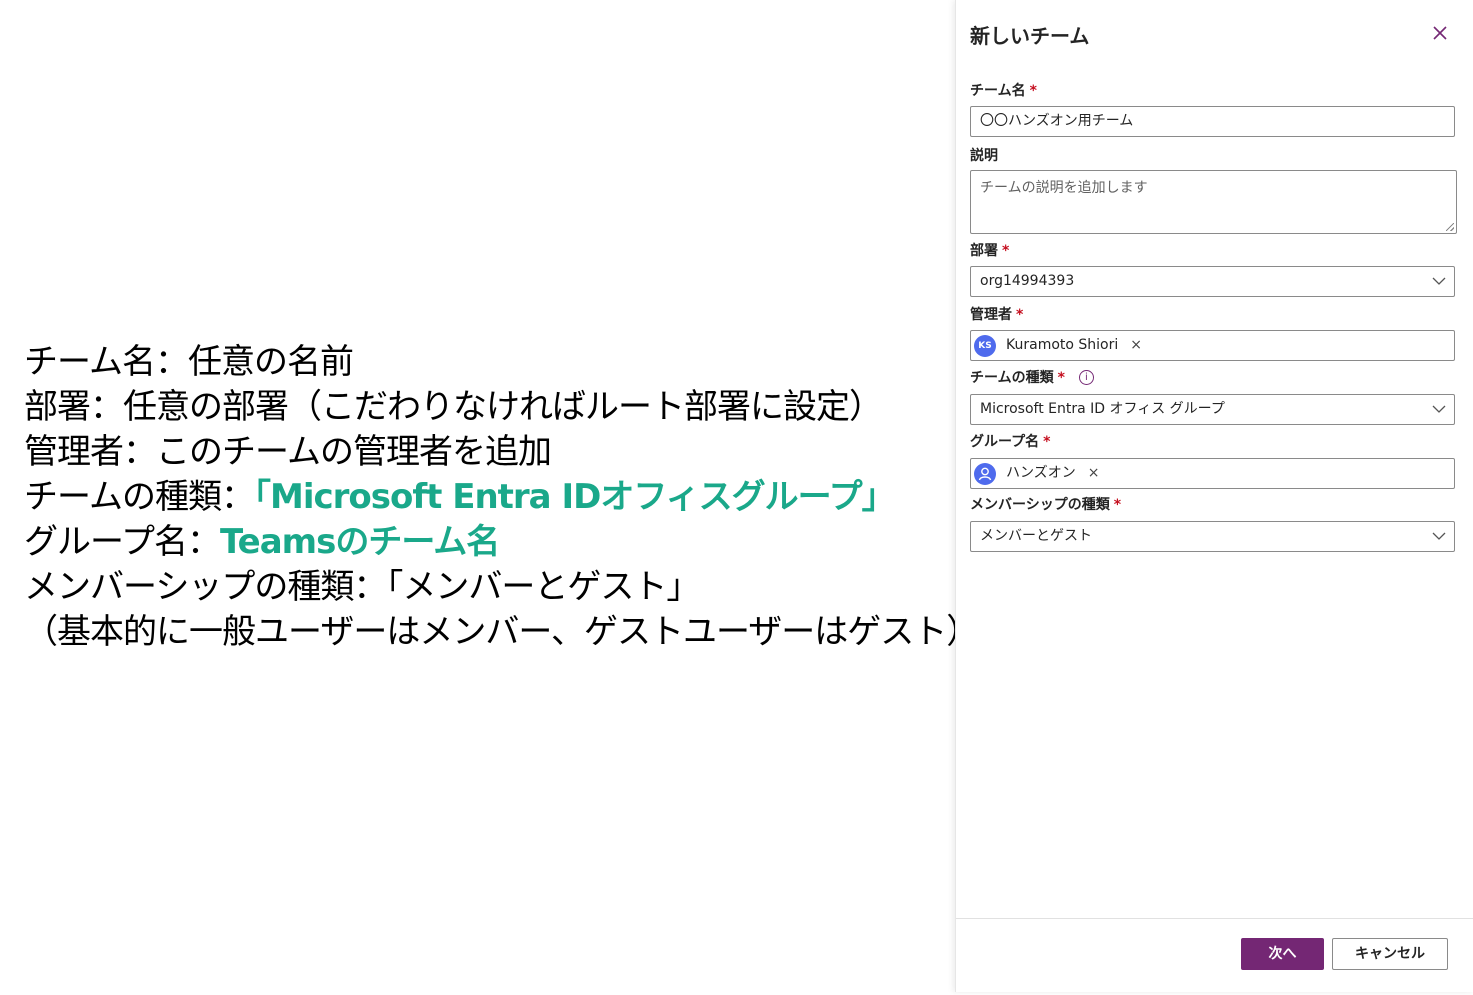 Image resolution: width=1473 pixels, height=995 pixels. Describe the element at coordinates (1212, 345) in the screenshot. I see `admin-people-picker: KS Kuramoto Shiori ×` at that location.